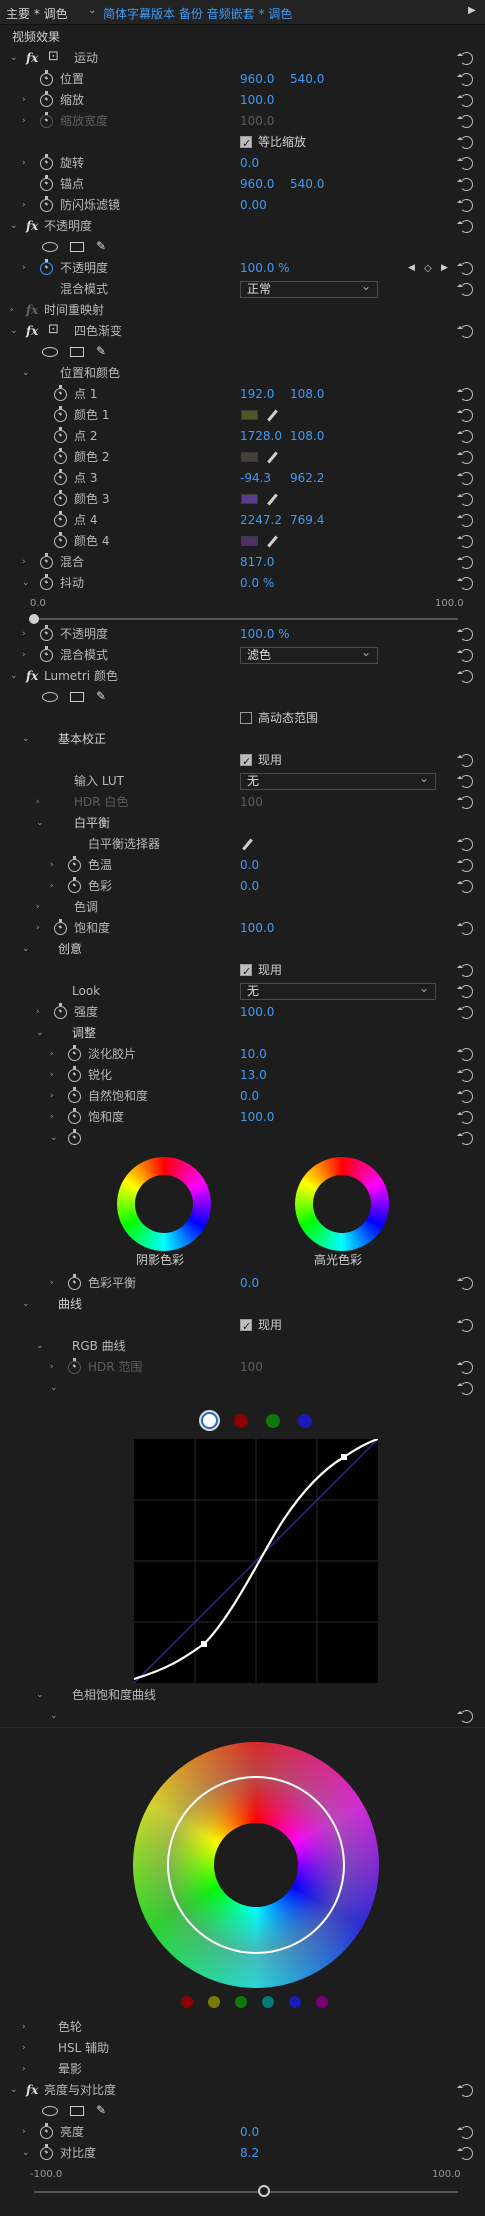 Image resolution: width=485 pixels, height=2216 pixels. What do you see at coordinates (338, 780) in the screenshot?
I see `input-lut-dropdown: 无` at bounding box center [338, 780].